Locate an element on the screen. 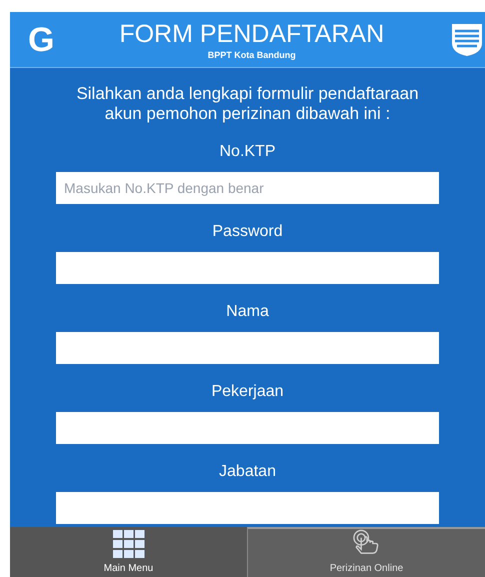 The height and width of the screenshot is (577, 485). nav-tab: Perizinan Online is located at coordinates (366, 552).